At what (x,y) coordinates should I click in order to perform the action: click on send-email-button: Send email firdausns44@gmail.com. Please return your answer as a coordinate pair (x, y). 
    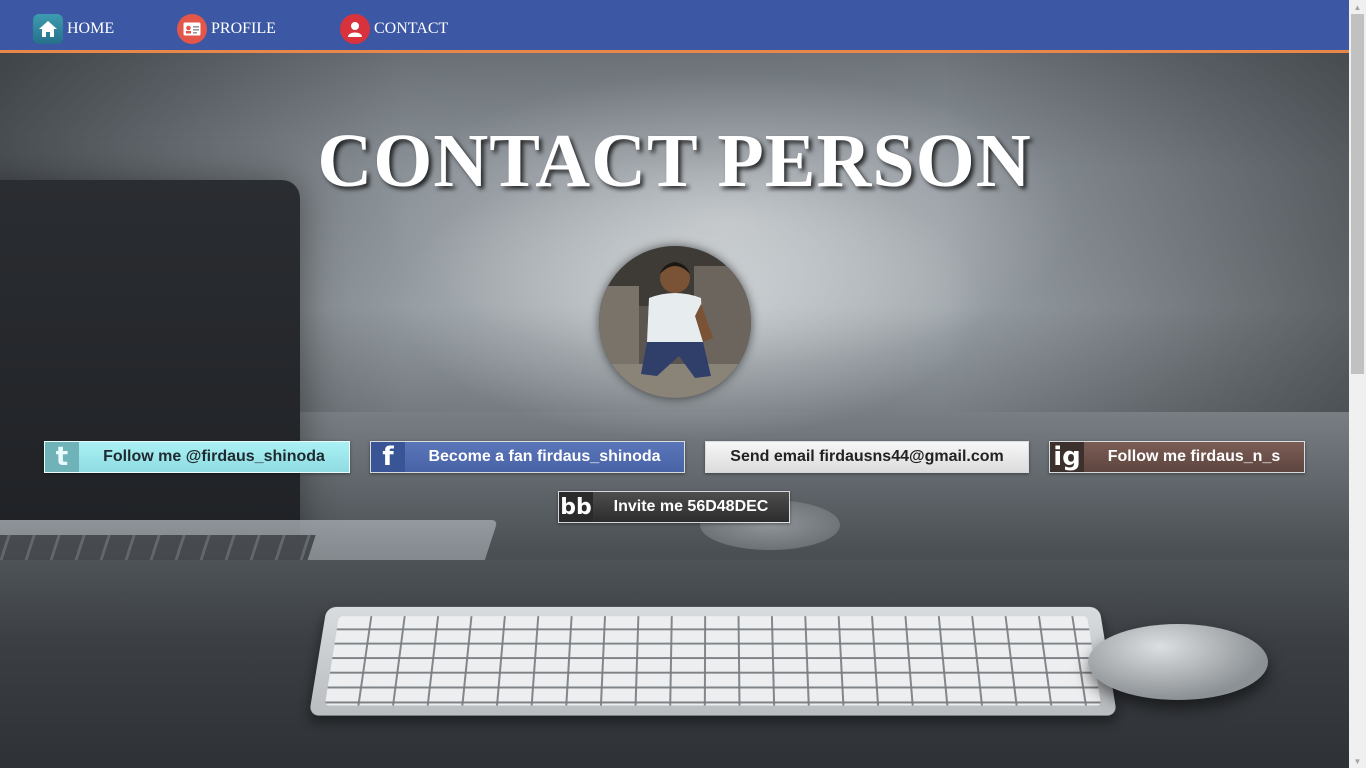
    Looking at the image, I should click on (867, 457).